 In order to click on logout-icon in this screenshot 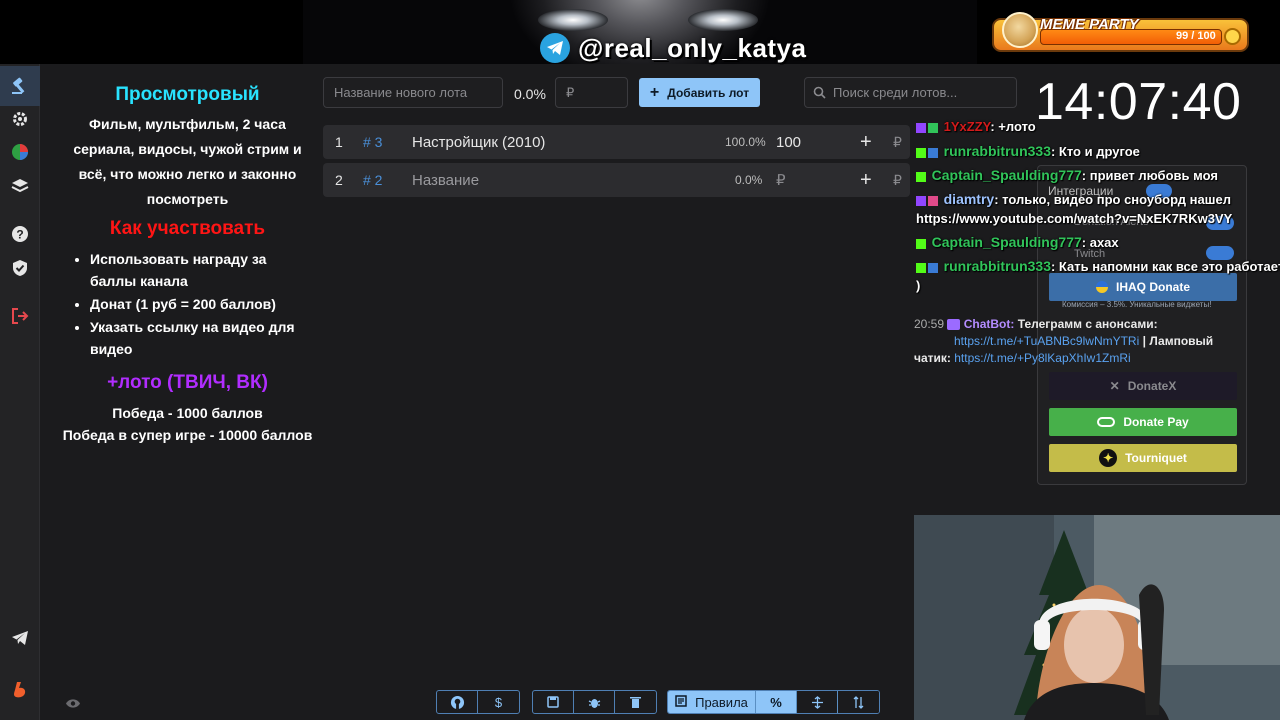, I will do `click(20, 316)`.